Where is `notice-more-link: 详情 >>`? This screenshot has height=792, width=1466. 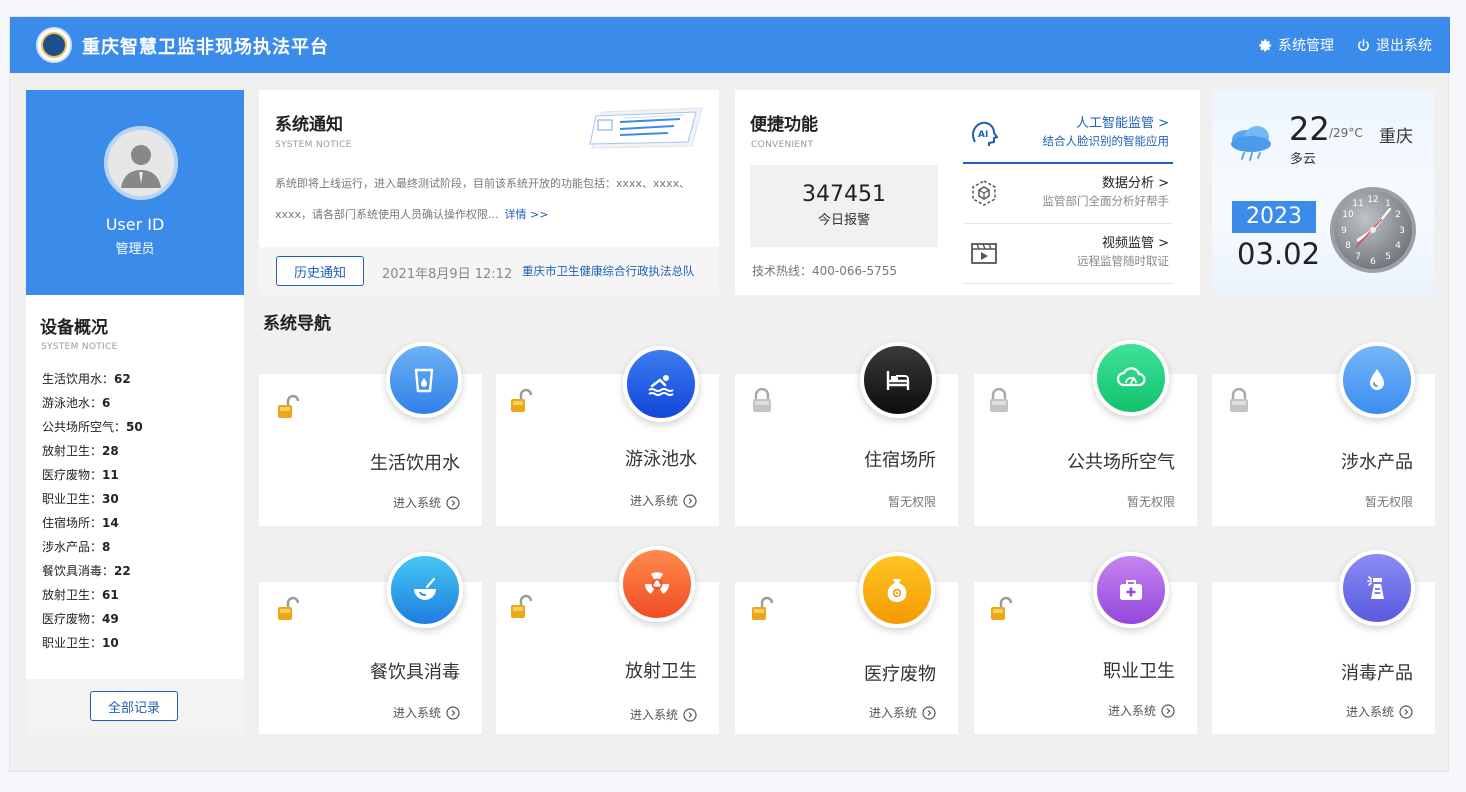 notice-more-link: 详情 >> is located at coordinates (527, 214).